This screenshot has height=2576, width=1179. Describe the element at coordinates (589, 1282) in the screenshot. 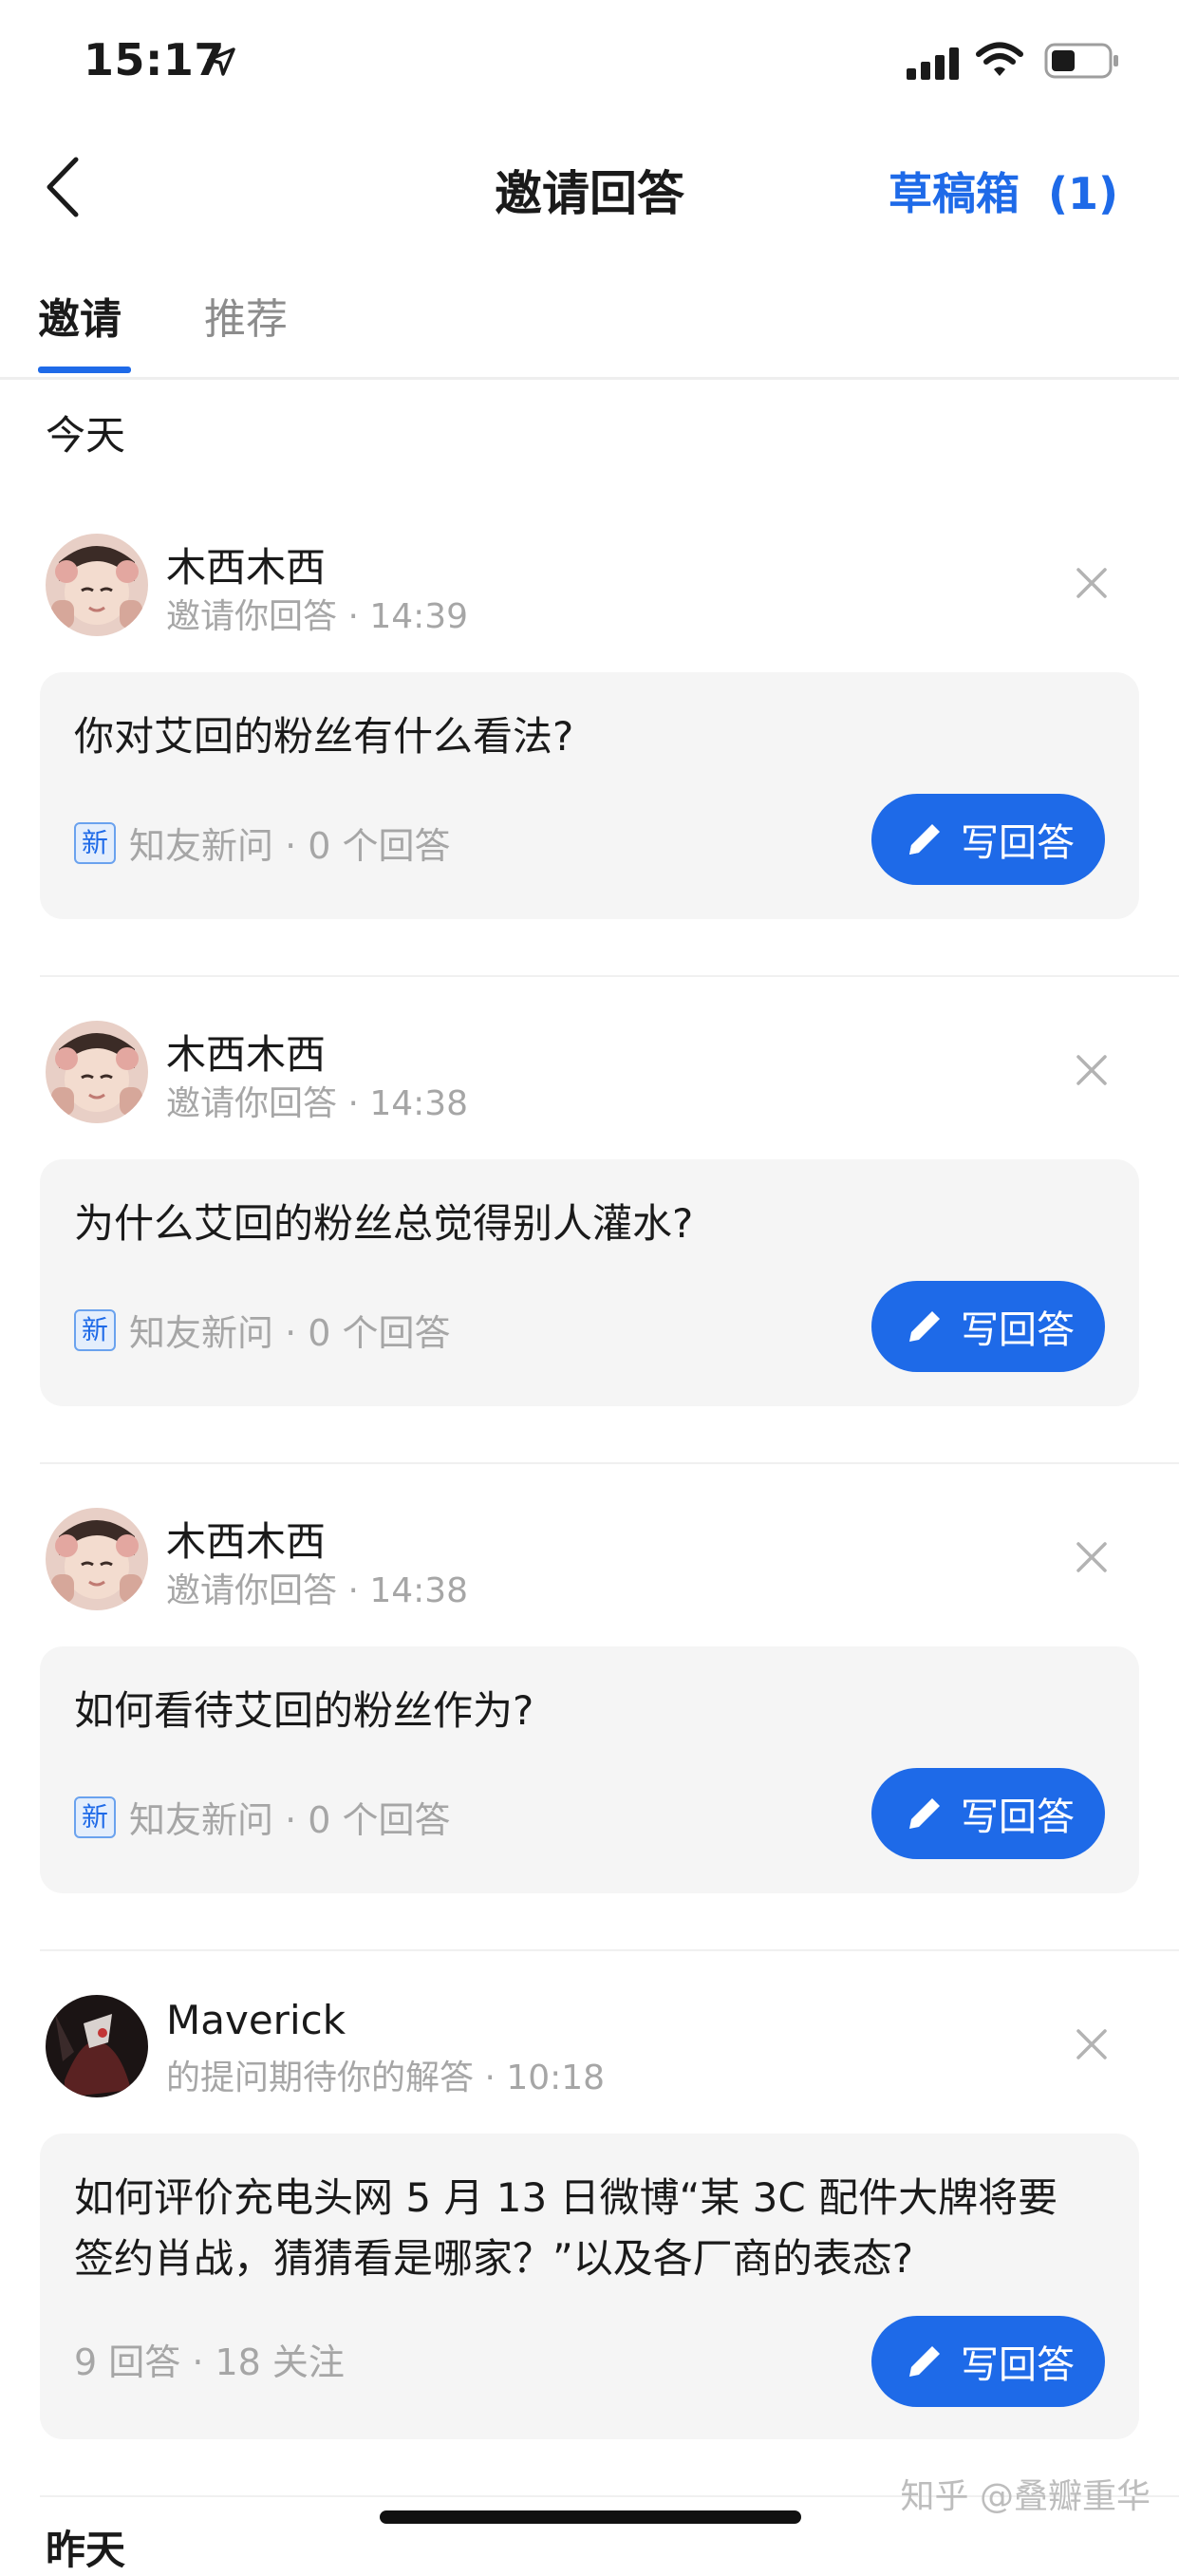

I see `question-card: 为什么艾回的粉丝总觉得别人灌水? 新 知友新问 · 0 个回答 写回答` at that location.